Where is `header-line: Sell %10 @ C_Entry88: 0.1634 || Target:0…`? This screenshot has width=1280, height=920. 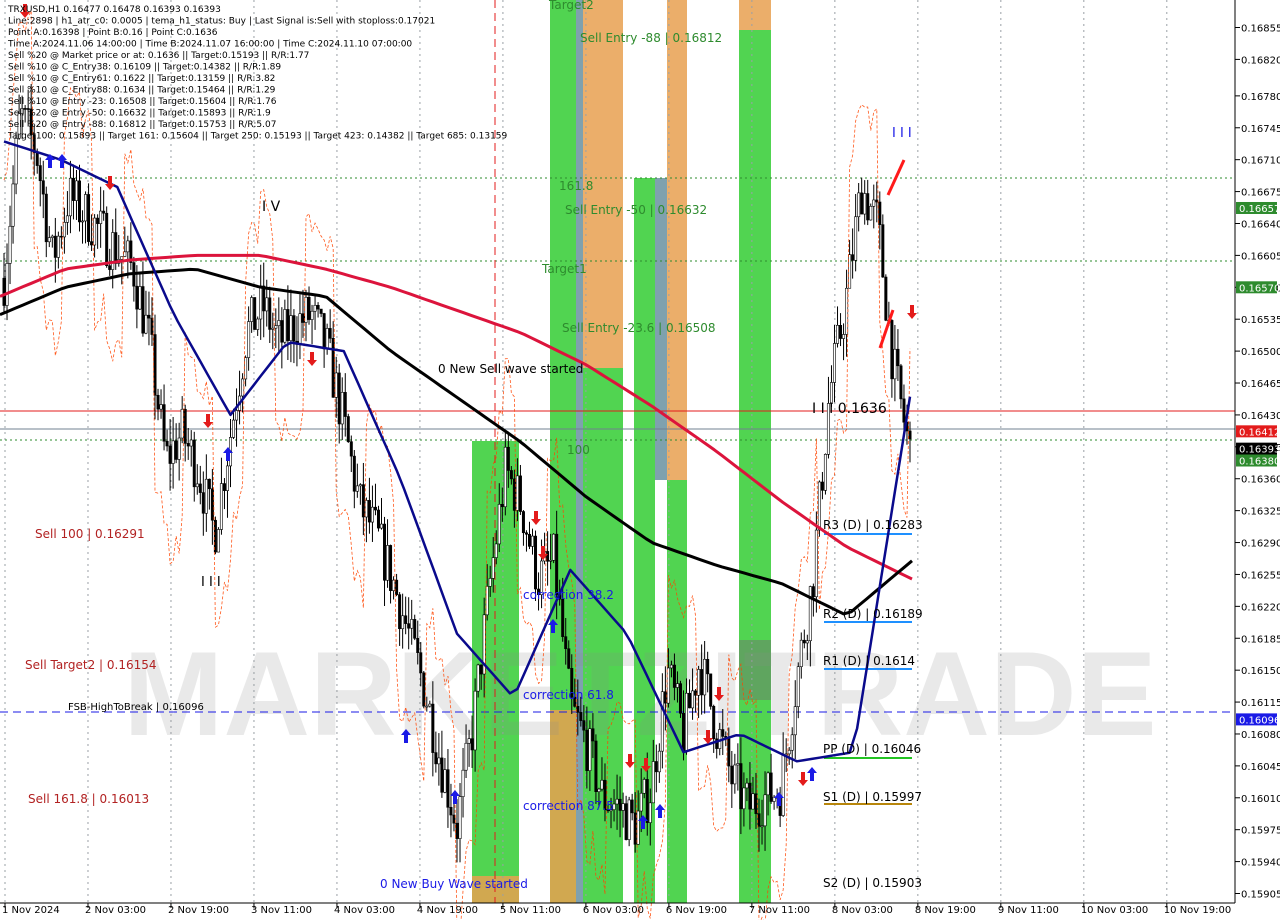
header-line: Sell %10 @ C_Entry88: 0.1634 || Target:0… is located at coordinates (142, 91).